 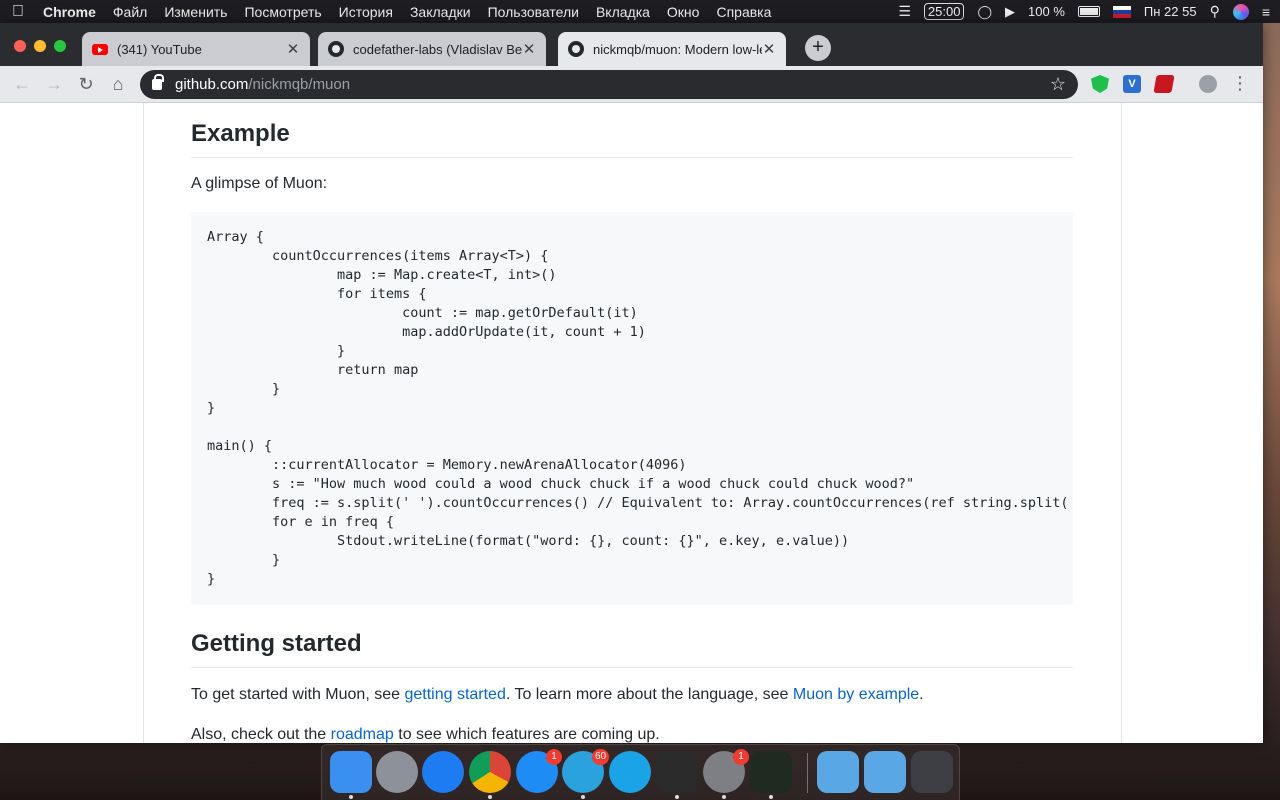 What do you see at coordinates (649, 694) in the screenshot?
I see `text-fragment: . To learn more about the language, see` at bounding box center [649, 694].